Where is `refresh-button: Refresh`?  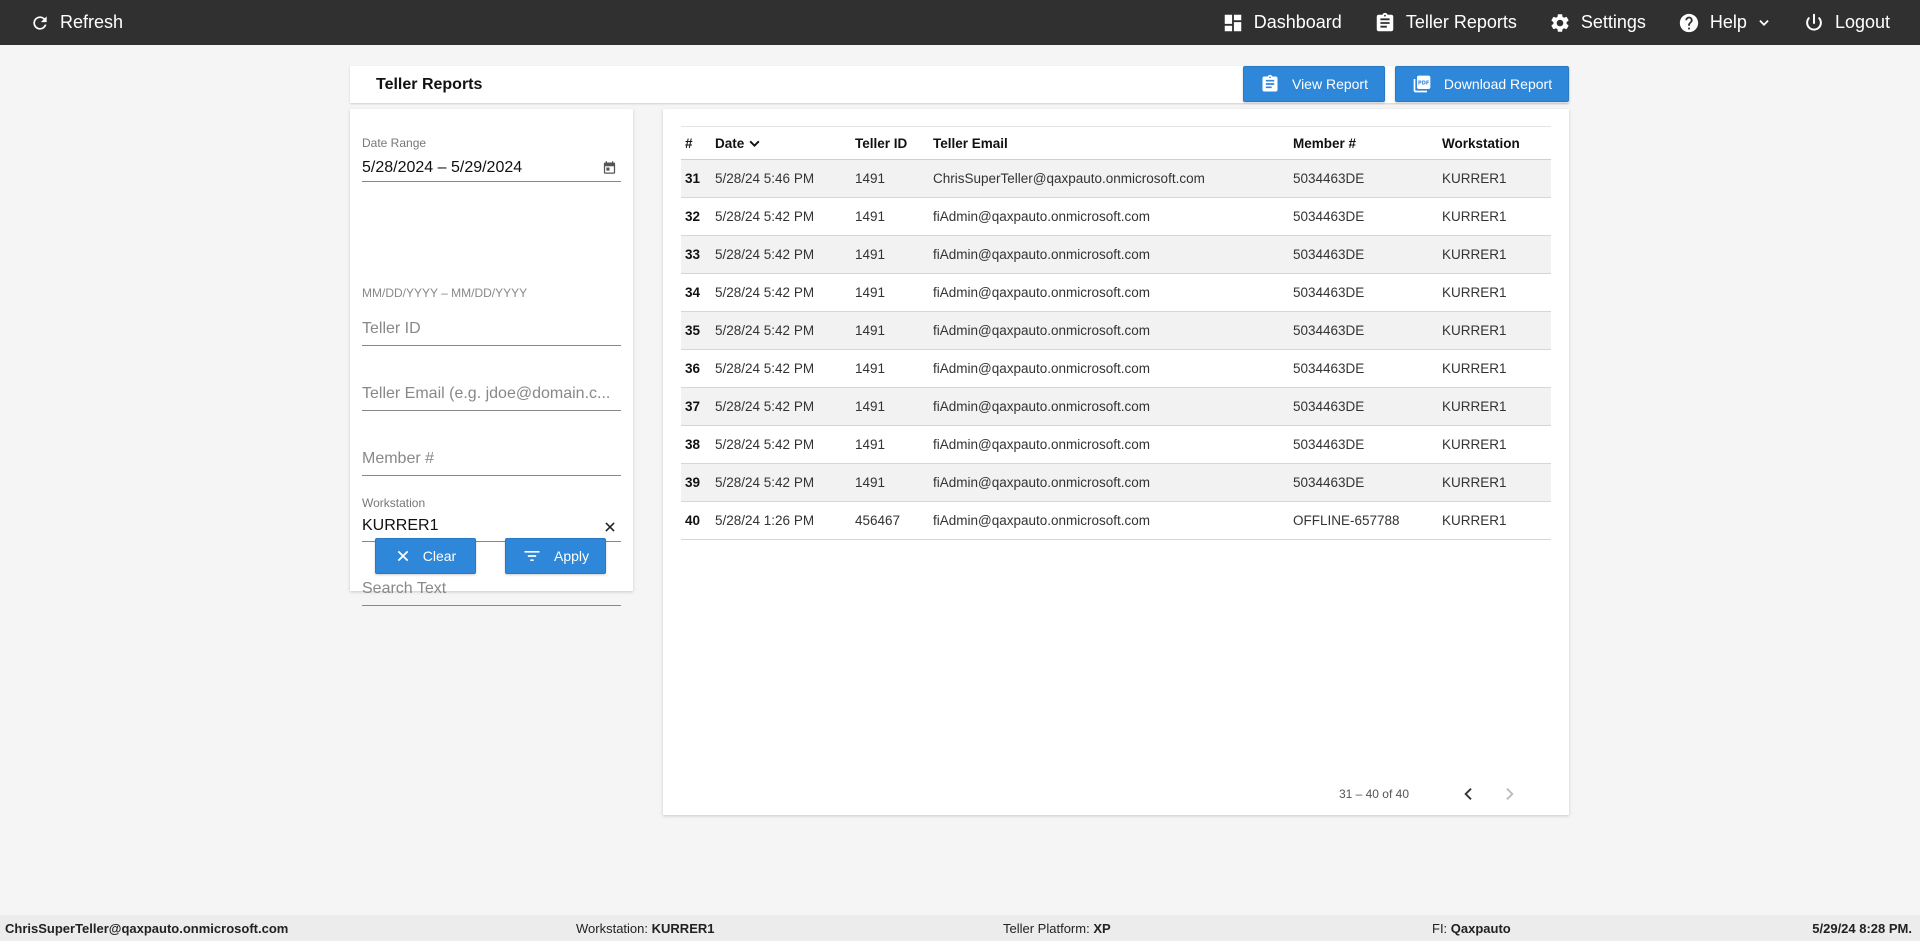
refresh-button: Refresh is located at coordinates (76, 22).